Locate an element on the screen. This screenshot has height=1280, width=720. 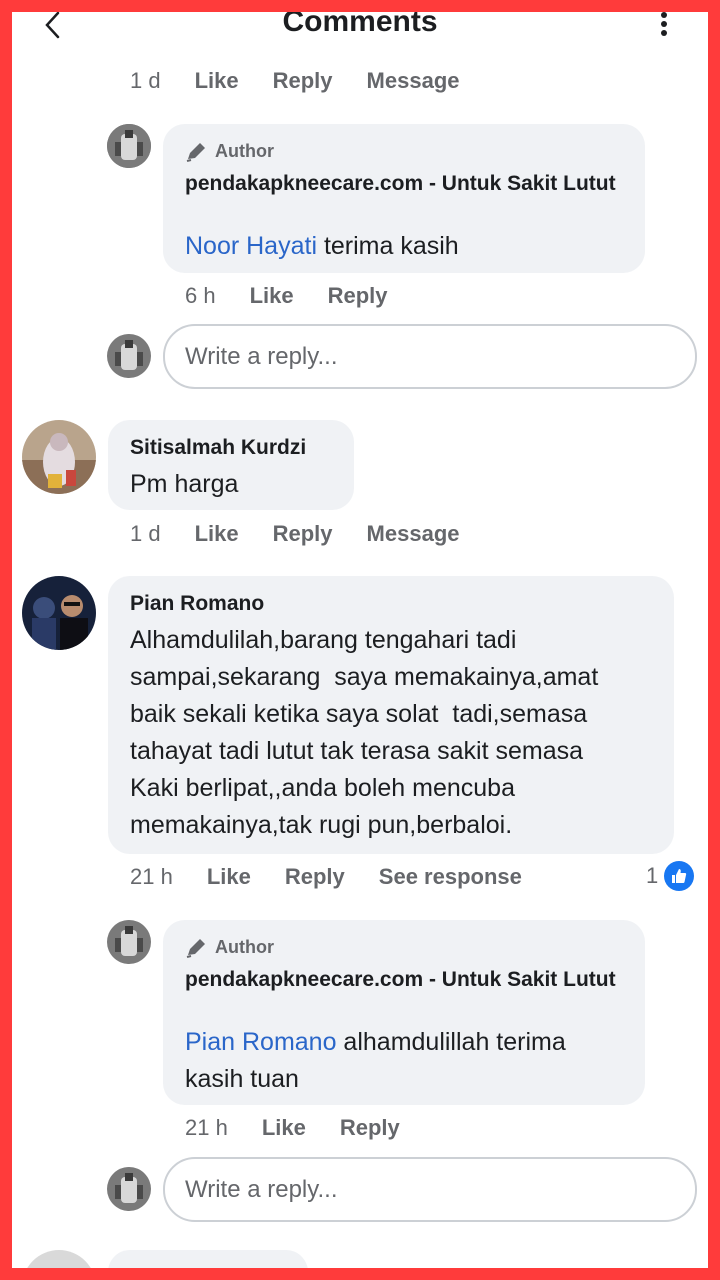
mention-link: Noor Hayati is located at coordinates (251, 246).